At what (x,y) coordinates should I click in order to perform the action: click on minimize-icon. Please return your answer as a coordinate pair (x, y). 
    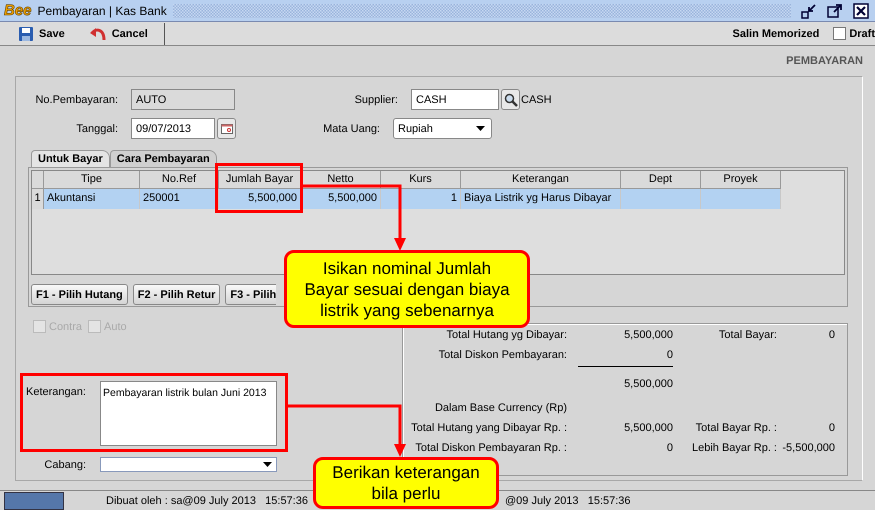
    Looking at the image, I should click on (809, 10).